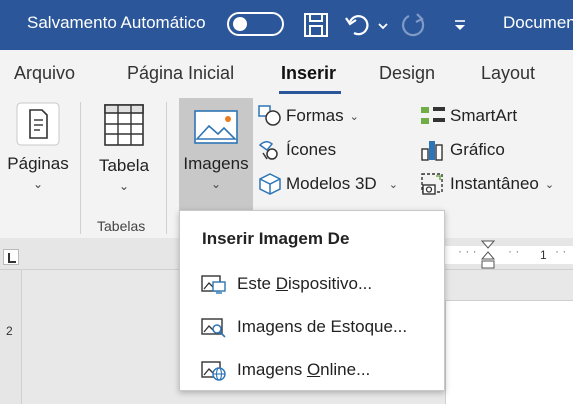 The height and width of the screenshot is (404, 573). I want to click on grafico-button: Gráfico, so click(462, 150).